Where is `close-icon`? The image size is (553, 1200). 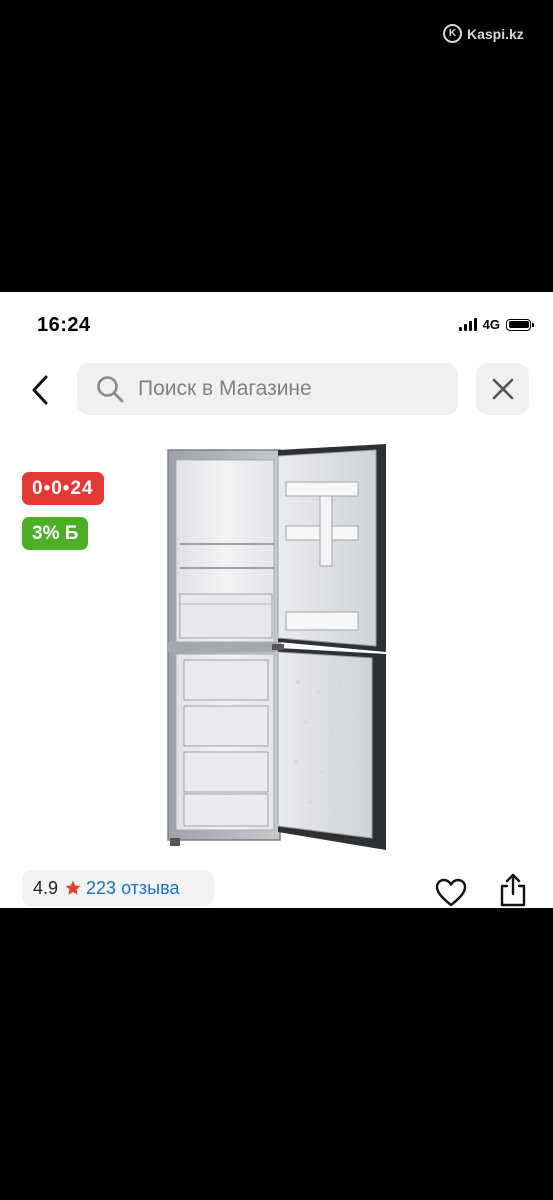 close-icon is located at coordinates (502, 389).